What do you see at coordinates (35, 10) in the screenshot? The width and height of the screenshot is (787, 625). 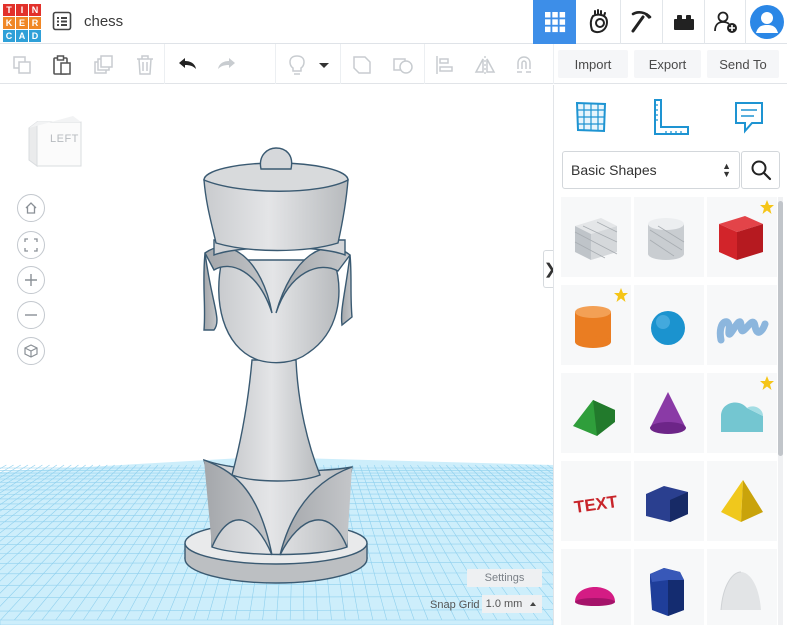 I see `logo-letter: N` at bounding box center [35, 10].